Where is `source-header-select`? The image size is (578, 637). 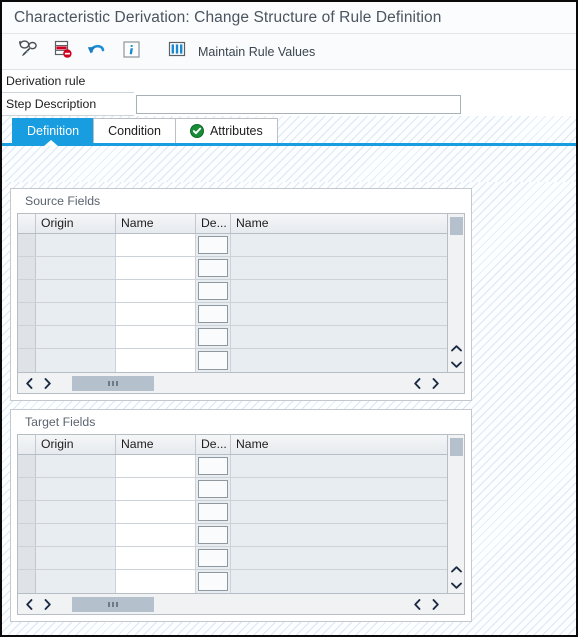
source-header-select is located at coordinates (27, 223).